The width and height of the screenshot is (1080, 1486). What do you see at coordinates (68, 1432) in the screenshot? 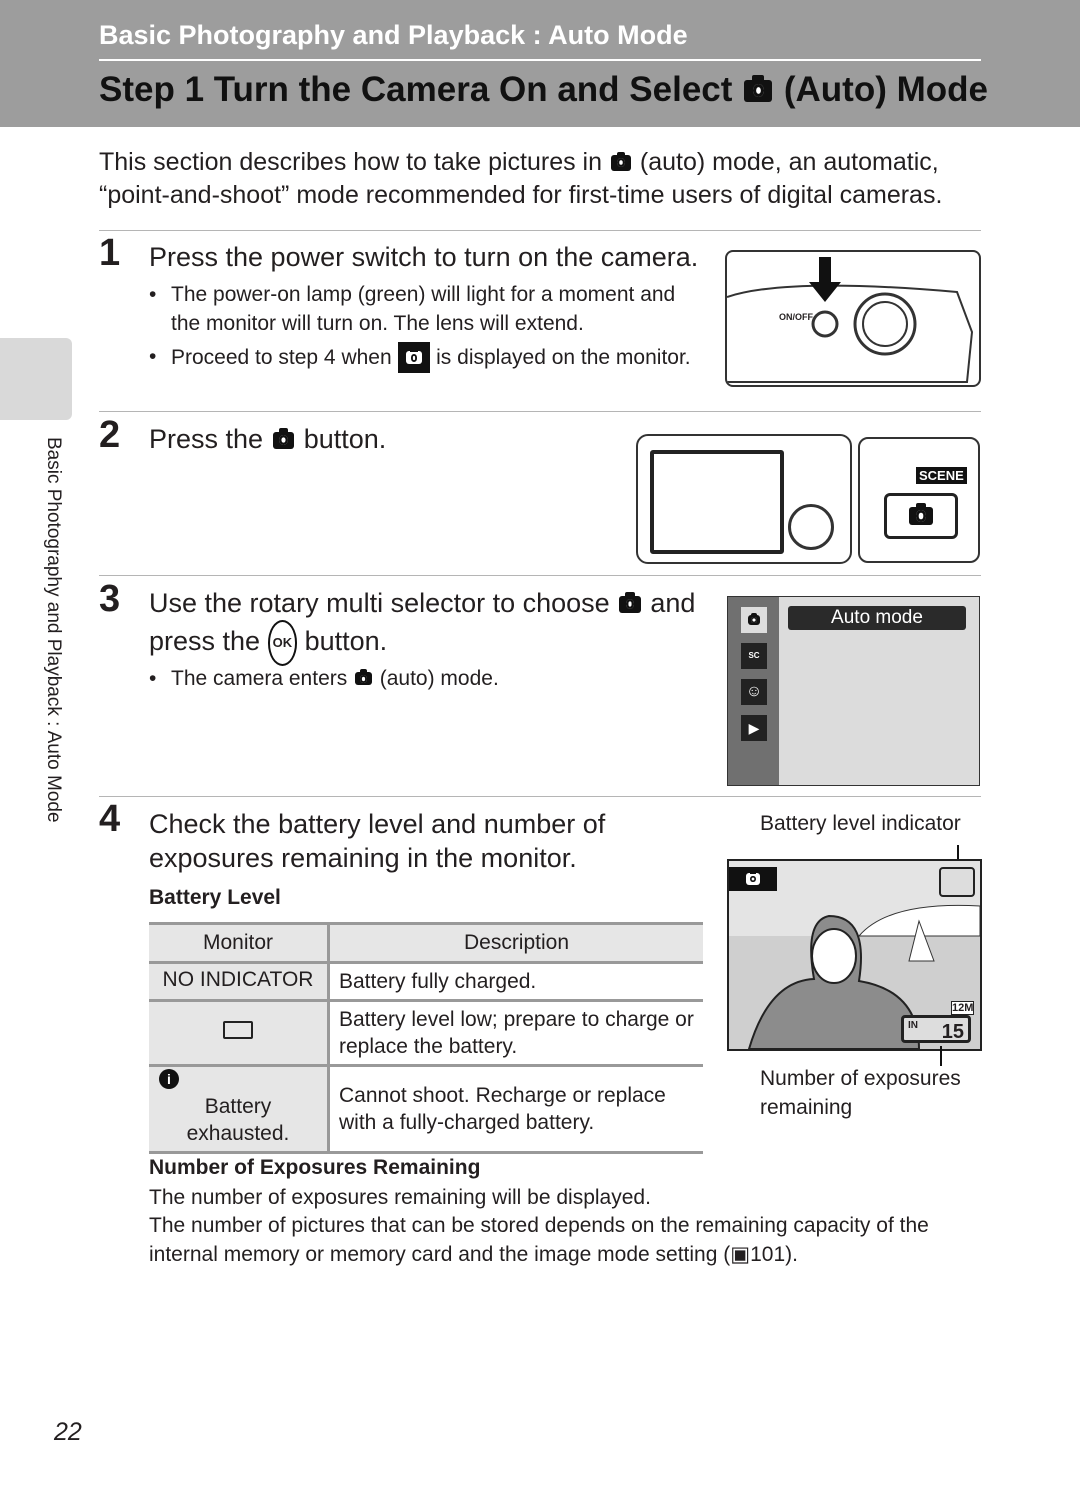
I see `page-number: 22` at bounding box center [68, 1432].